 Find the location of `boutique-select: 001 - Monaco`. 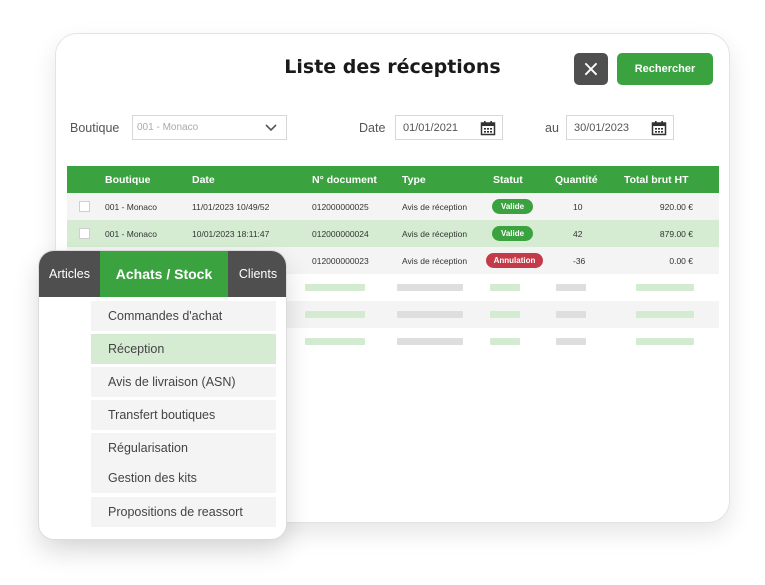

boutique-select: 001 - Monaco is located at coordinates (209, 127).